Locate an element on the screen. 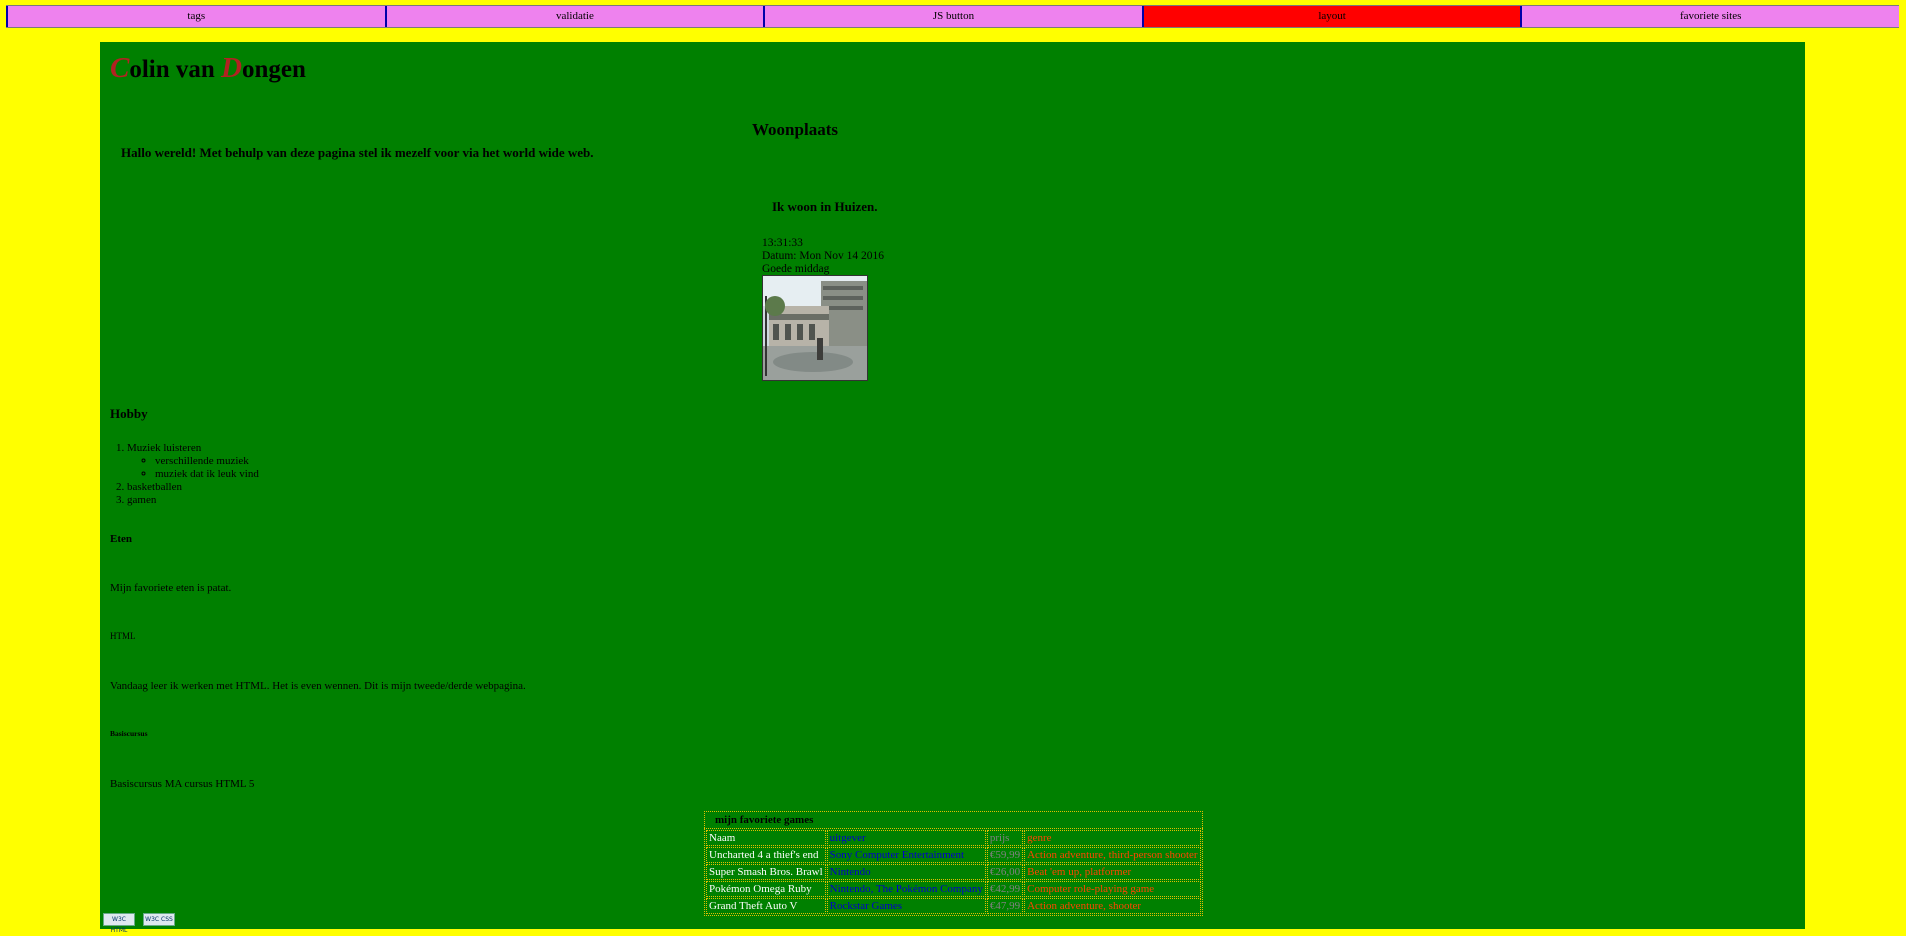  nav-item-layout: layout is located at coordinates (1331, 16).